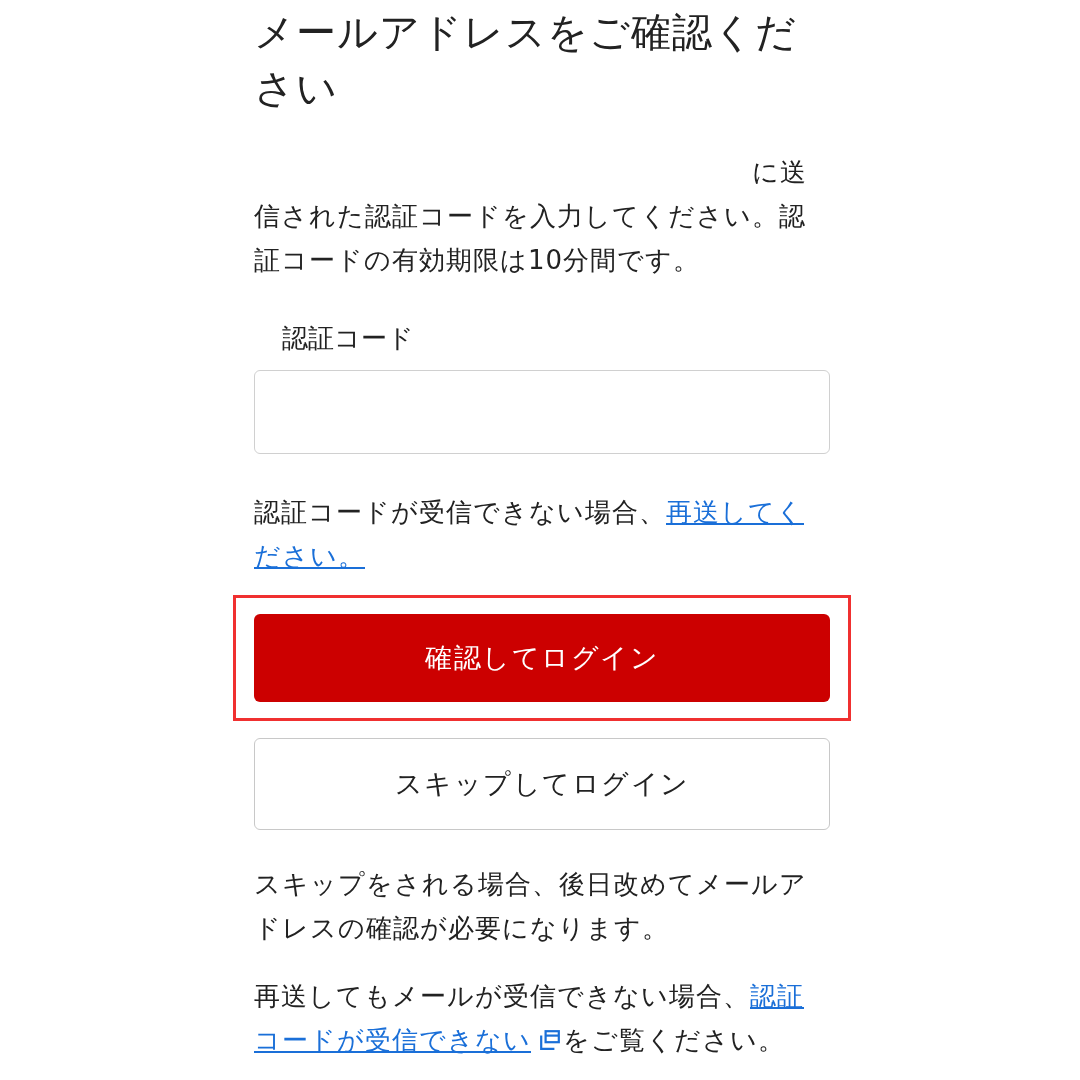  Describe the element at coordinates (348, 338) in the screenshot. I see `field-label: 認証コード` at that location.